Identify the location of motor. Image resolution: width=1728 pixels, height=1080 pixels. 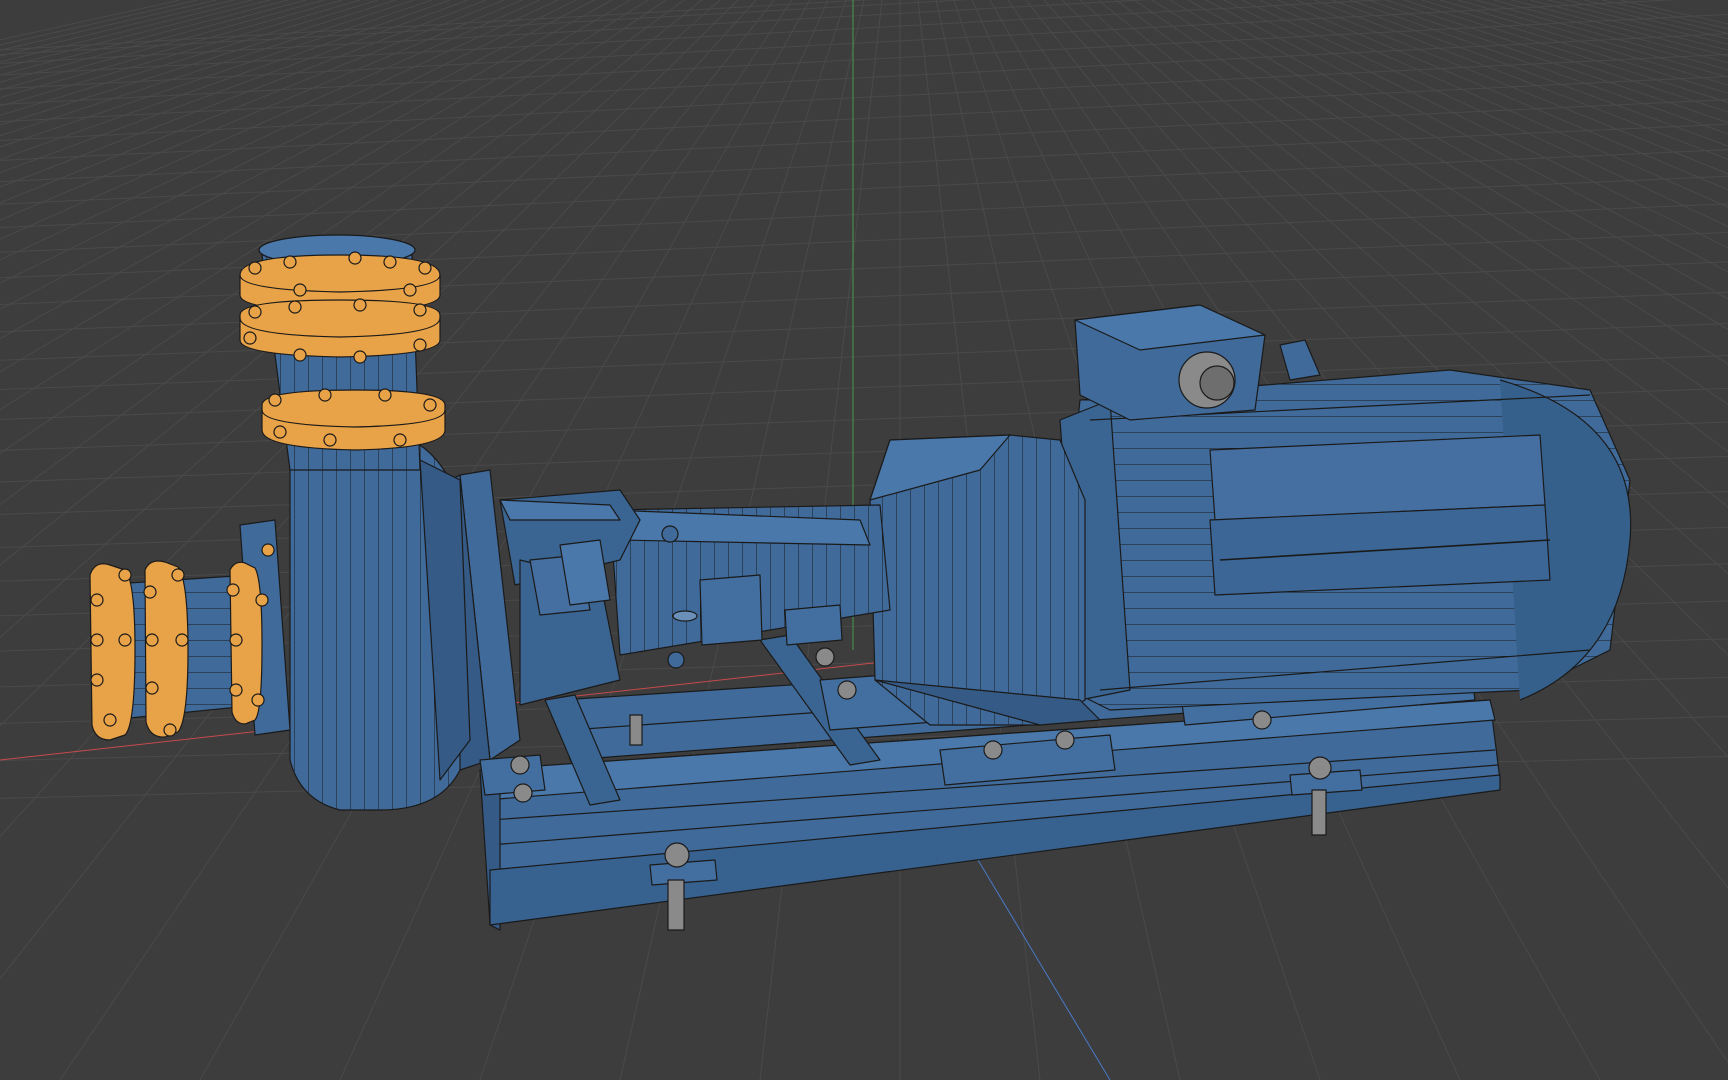
(1340, 540).